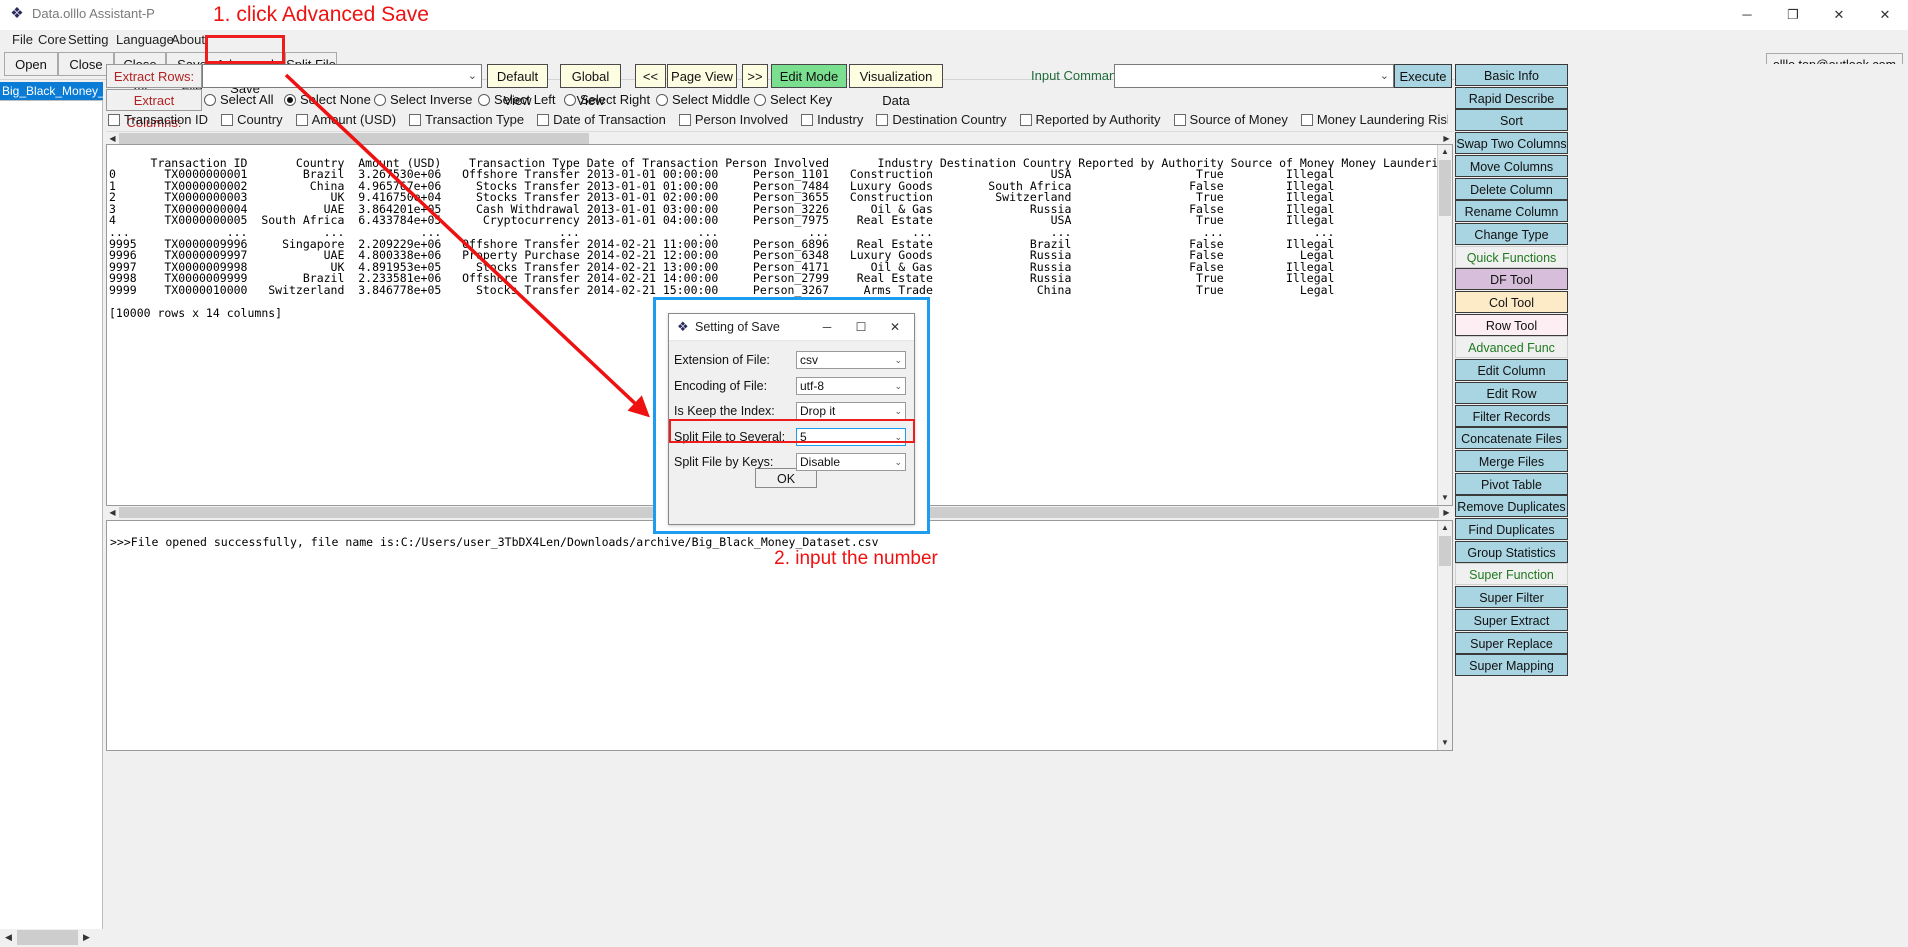 The width and height of the screenshot is (1908, 947). Describe the element at coordinates (342, 76) in the screenshot. I see `extract-rows-input: ⌄` at that location.